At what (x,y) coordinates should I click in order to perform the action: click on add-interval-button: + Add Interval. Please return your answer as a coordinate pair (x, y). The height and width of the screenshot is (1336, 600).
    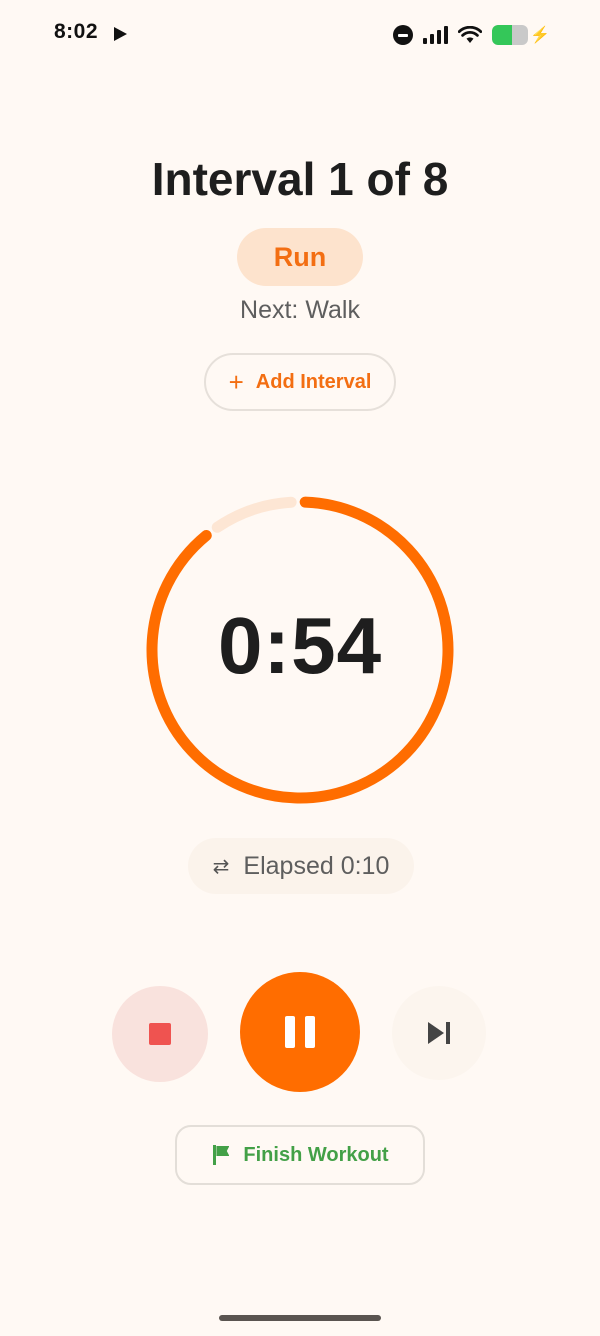
    Looking at the image, I should click on (300, 382).